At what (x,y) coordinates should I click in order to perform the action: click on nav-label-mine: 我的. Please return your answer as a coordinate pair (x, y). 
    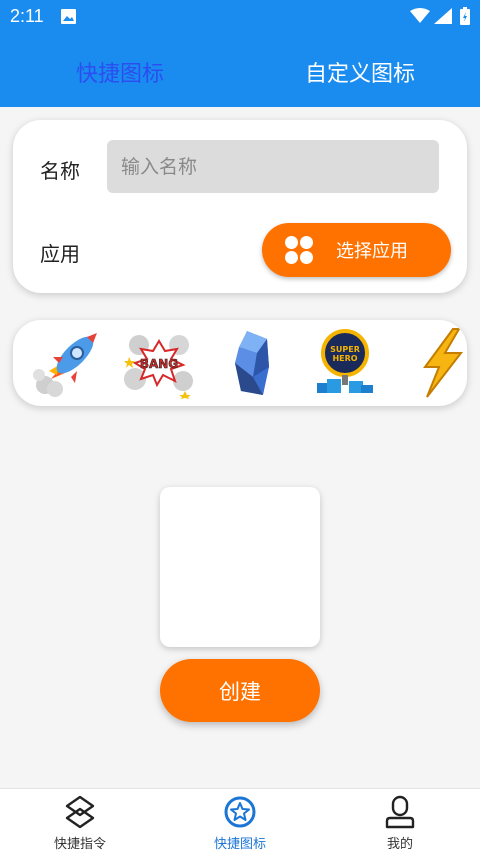
    Looking at the image, I should click on (399, 844).